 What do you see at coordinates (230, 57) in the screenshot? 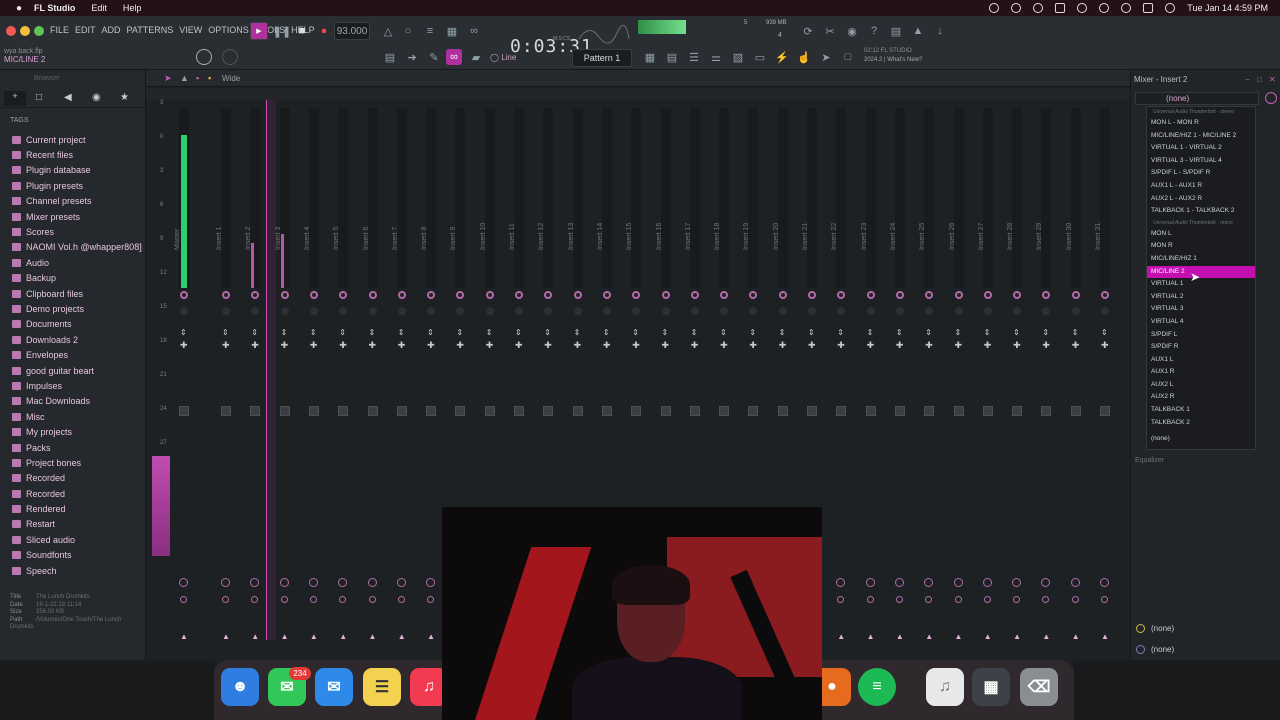
I see `master-pitch-knob` at bounding box center [230, 57].